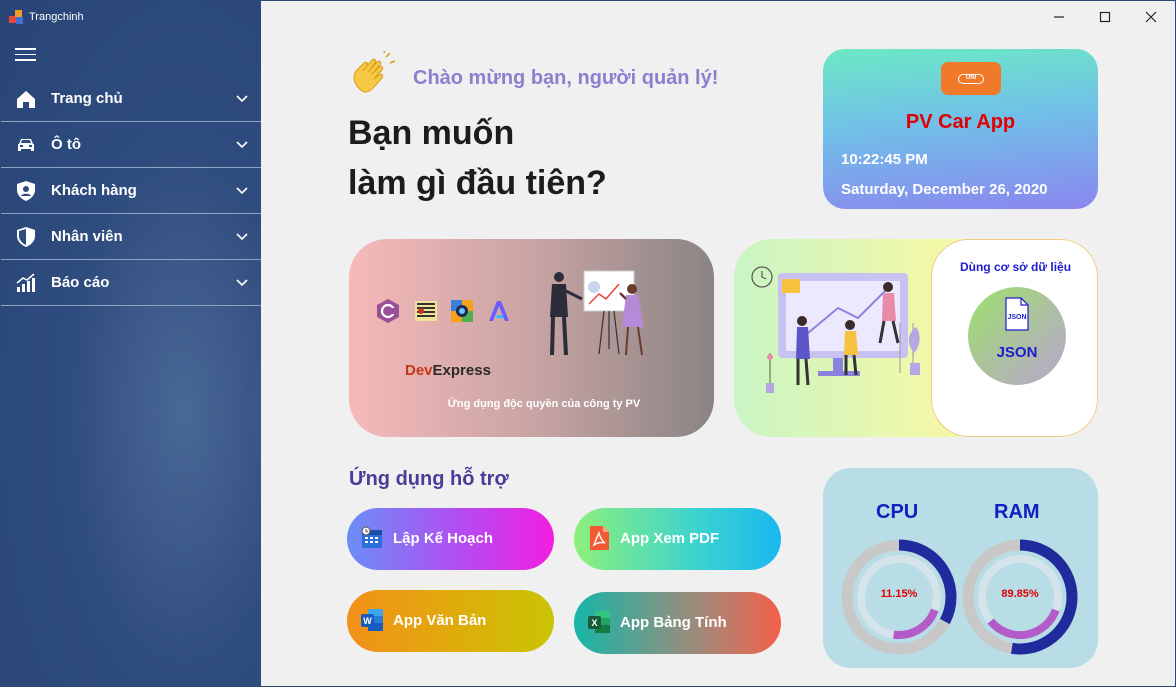  What do you see at coordinates (594, 623) in the screenshot?
I see `svg-text: X` at bounding box center [594, 623].